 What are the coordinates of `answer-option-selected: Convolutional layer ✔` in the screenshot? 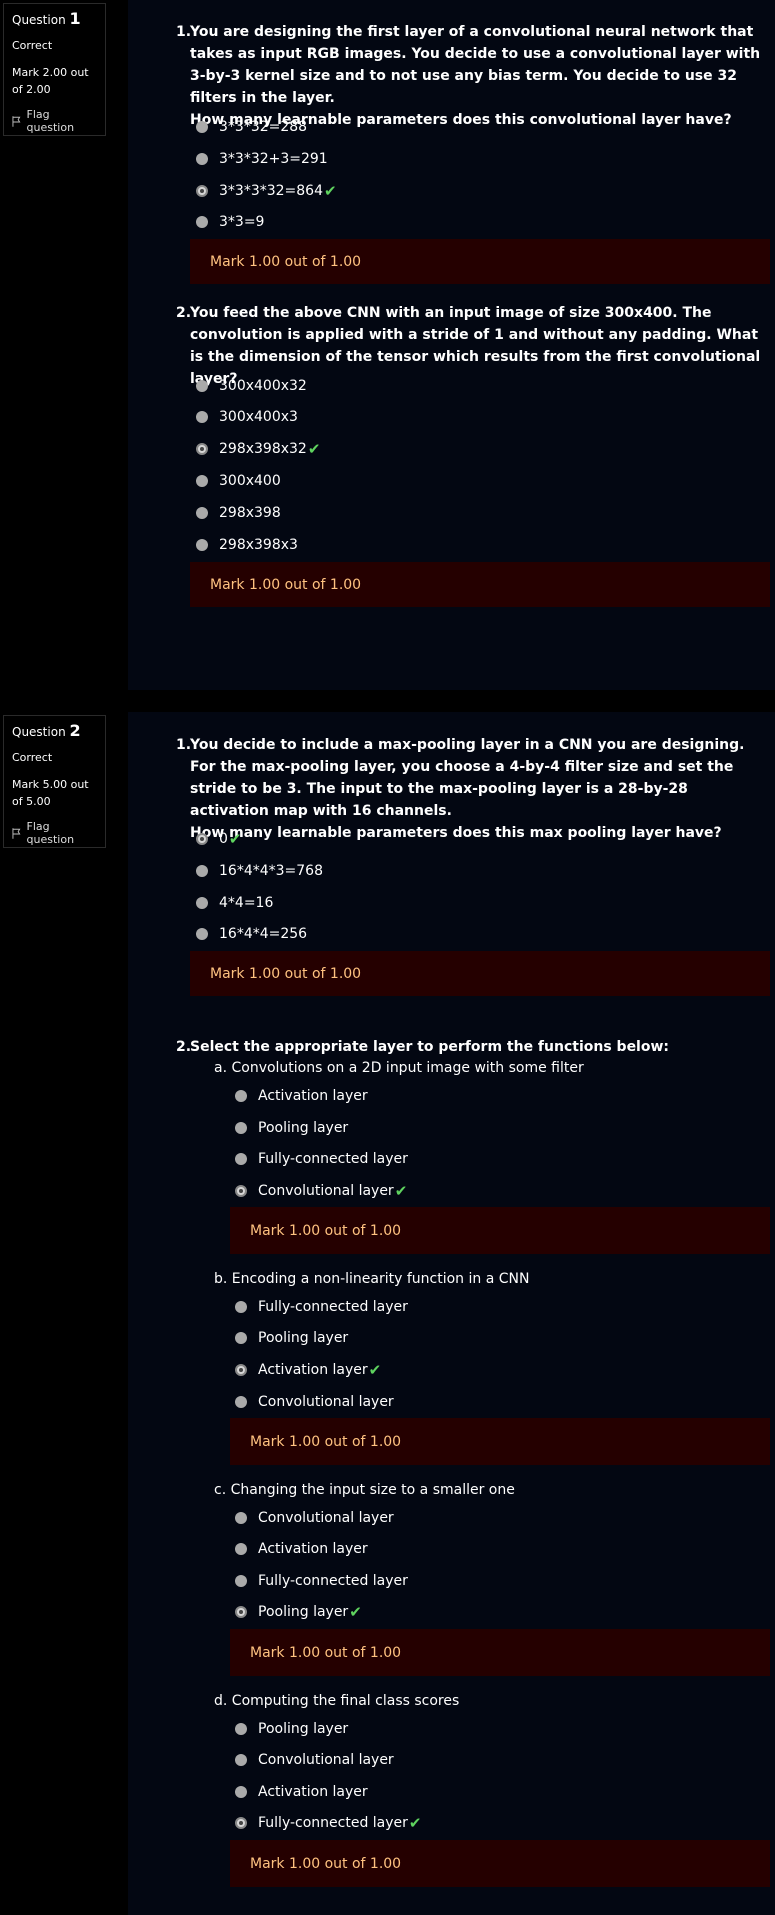 It's located at (321, 1191).